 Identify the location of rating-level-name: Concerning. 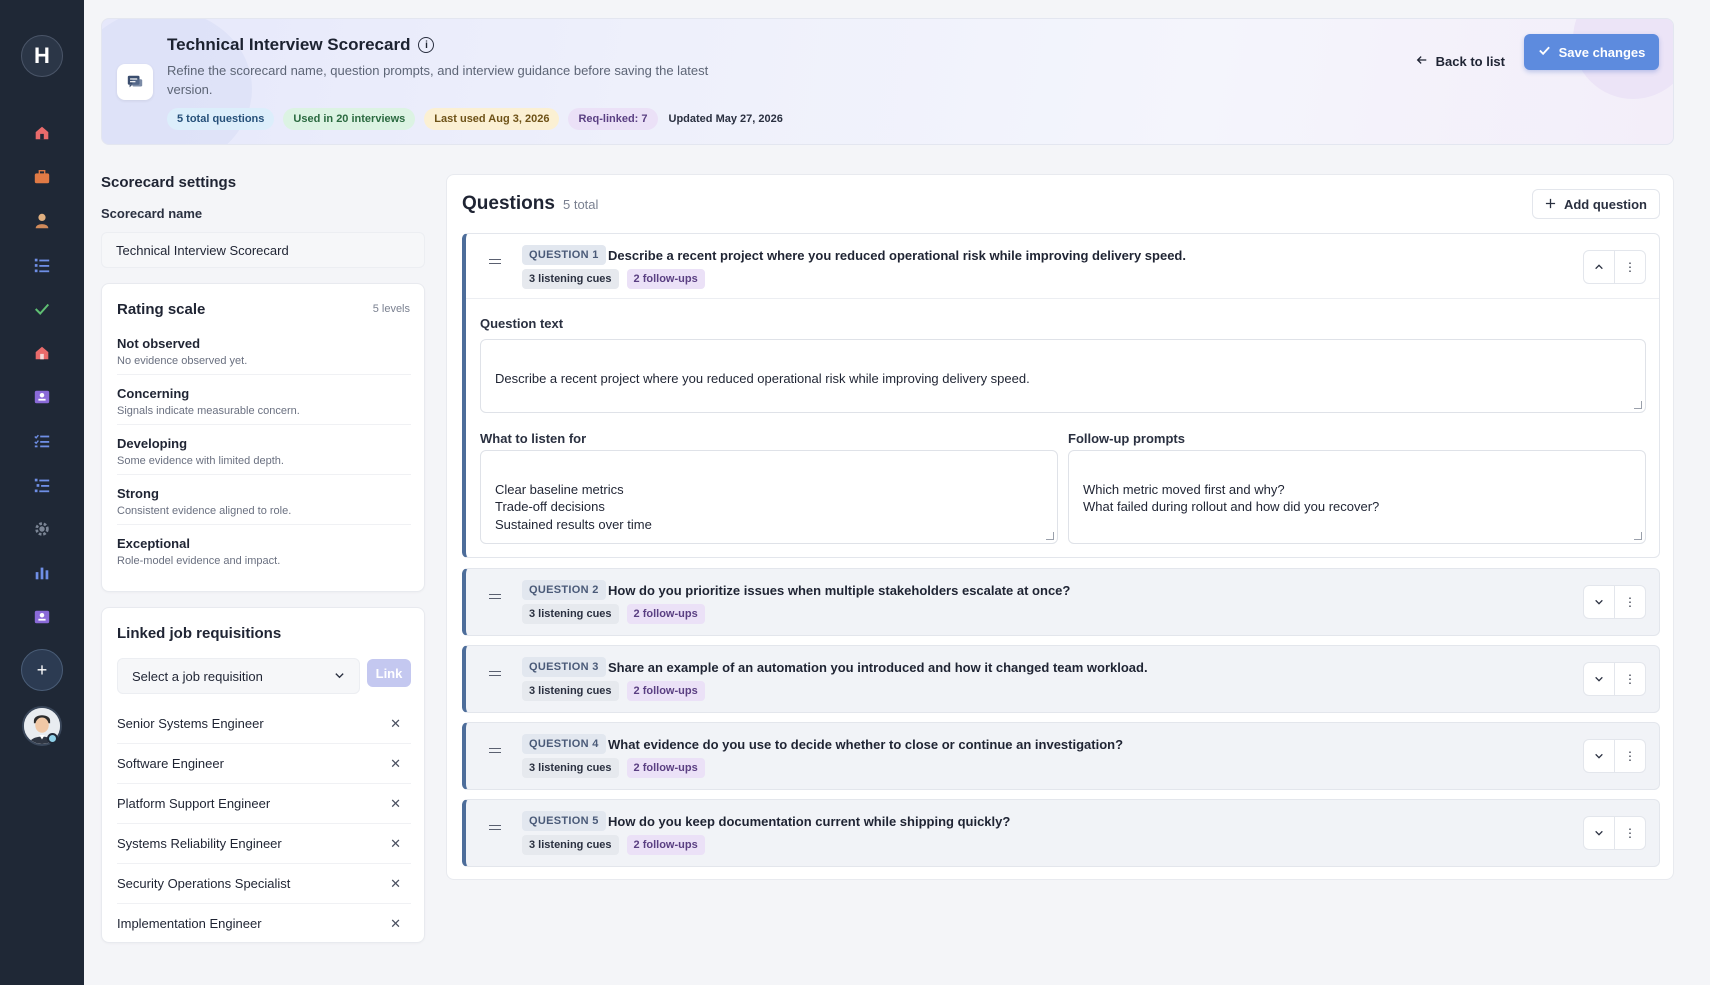
(153, 393).